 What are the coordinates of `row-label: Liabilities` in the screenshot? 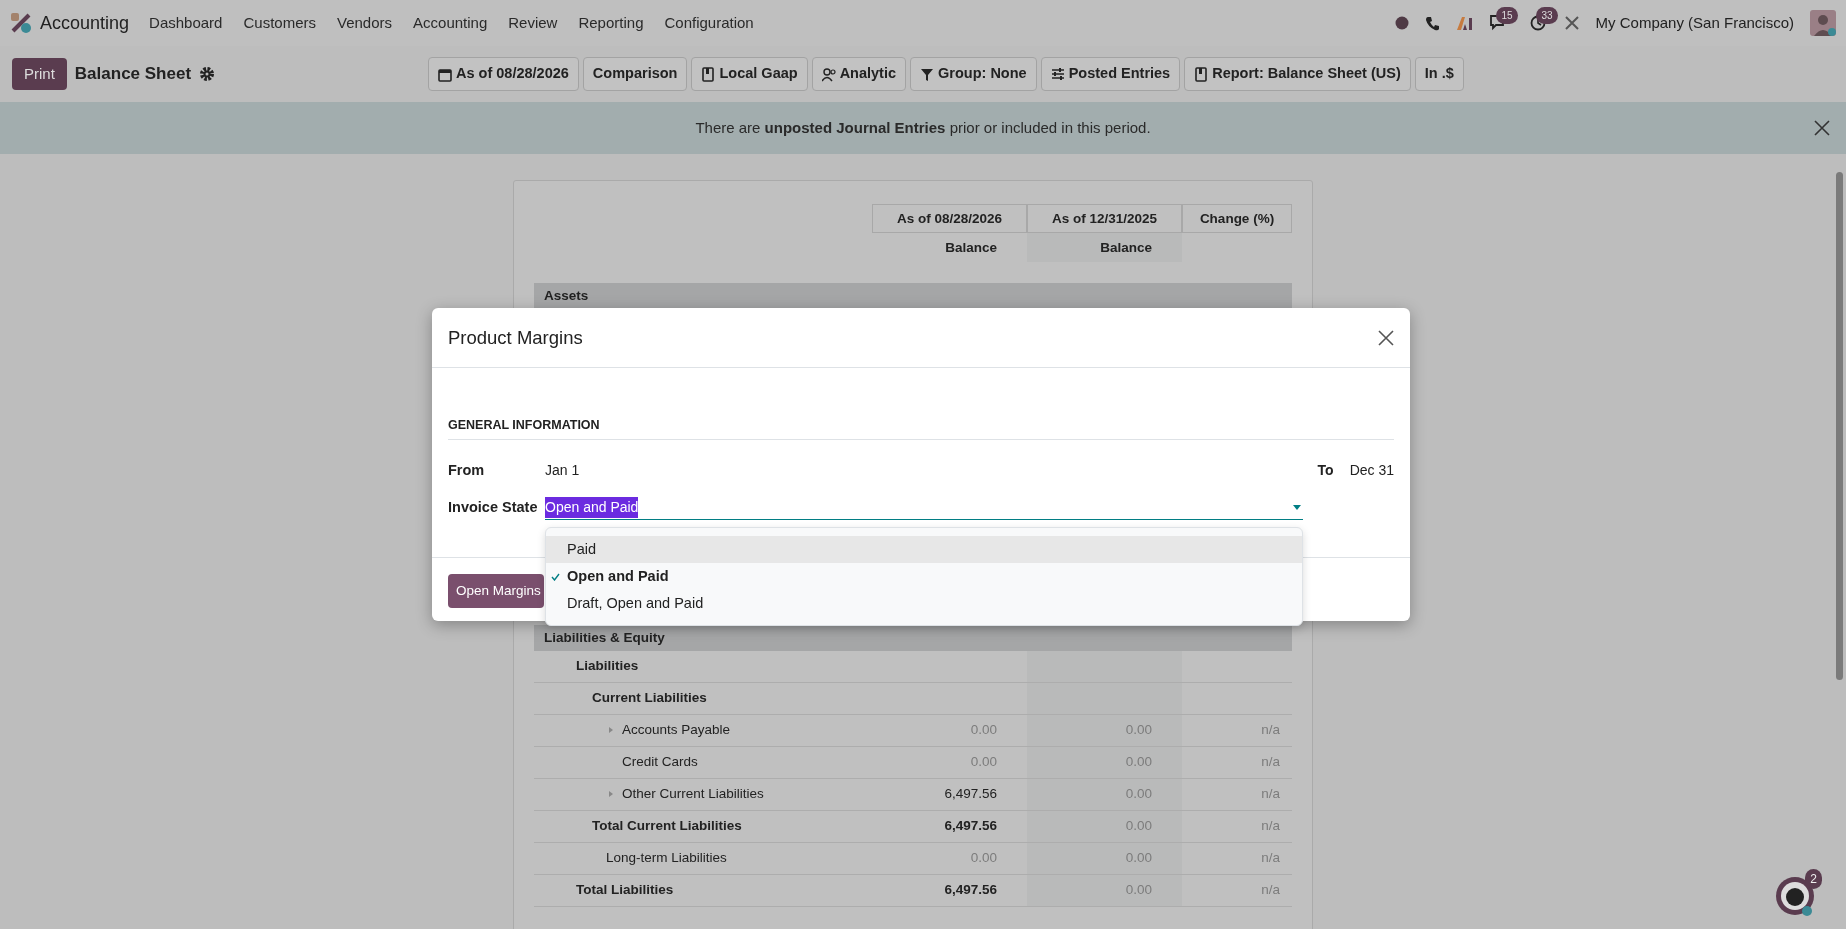 It's located at (607, 666).